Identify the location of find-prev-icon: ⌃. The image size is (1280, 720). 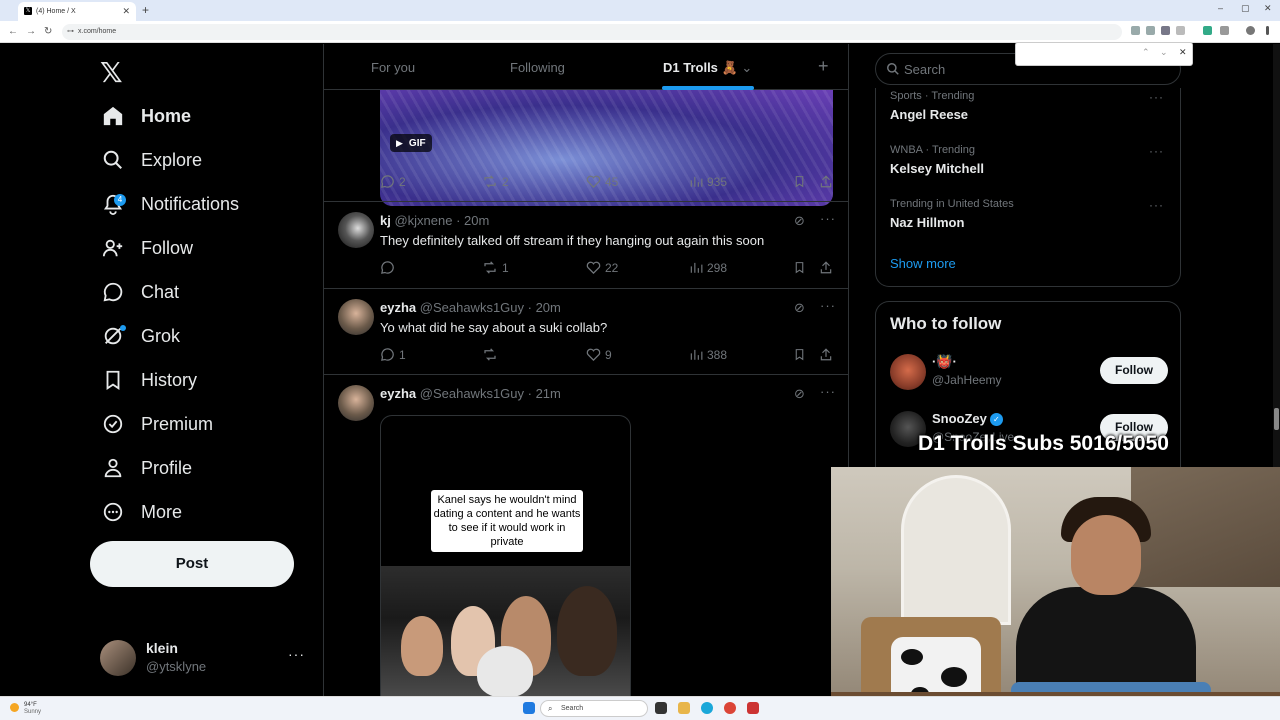
(1146, 52).